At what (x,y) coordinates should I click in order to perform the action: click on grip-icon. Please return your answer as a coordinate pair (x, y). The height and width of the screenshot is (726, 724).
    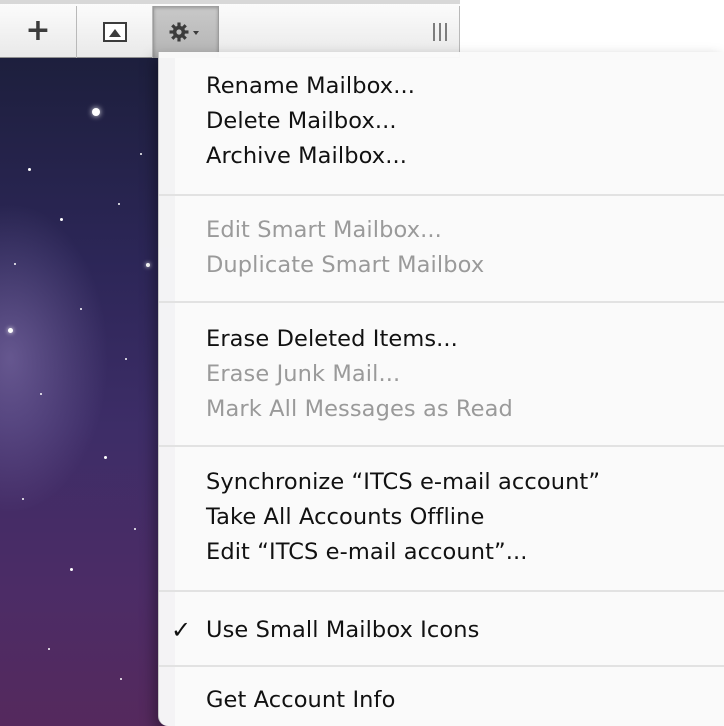
    Looking at the image, I should click on (439, 32).